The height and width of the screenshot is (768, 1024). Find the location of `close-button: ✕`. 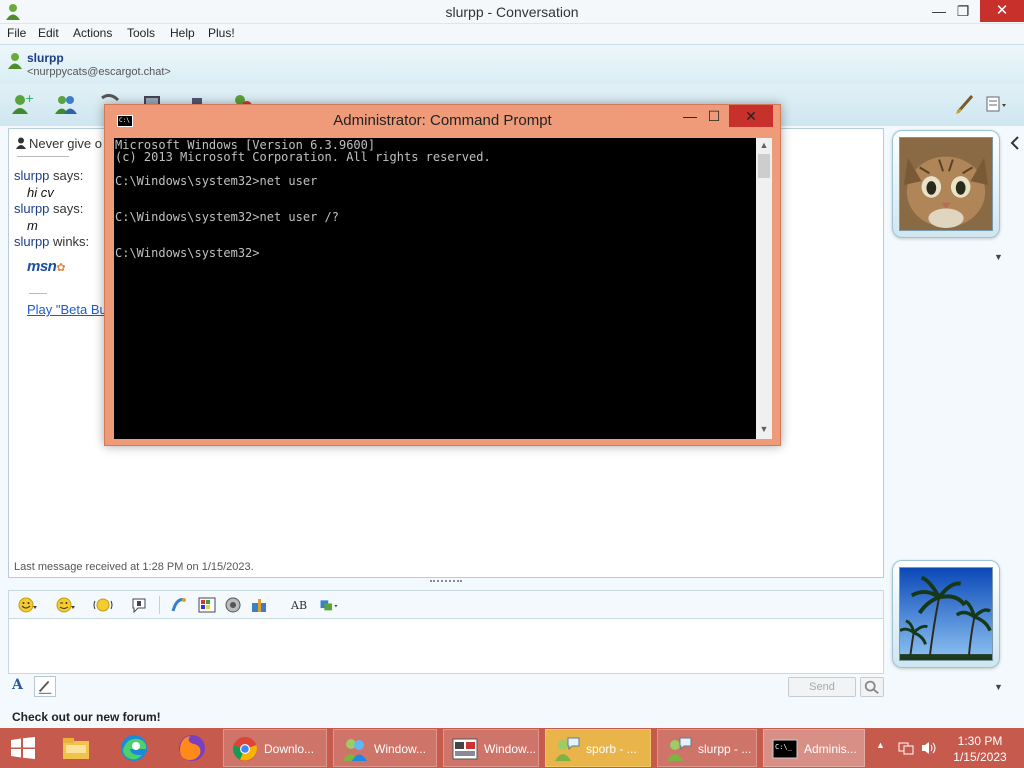

close-button: ✕ is located at coordinates (1002, 11).